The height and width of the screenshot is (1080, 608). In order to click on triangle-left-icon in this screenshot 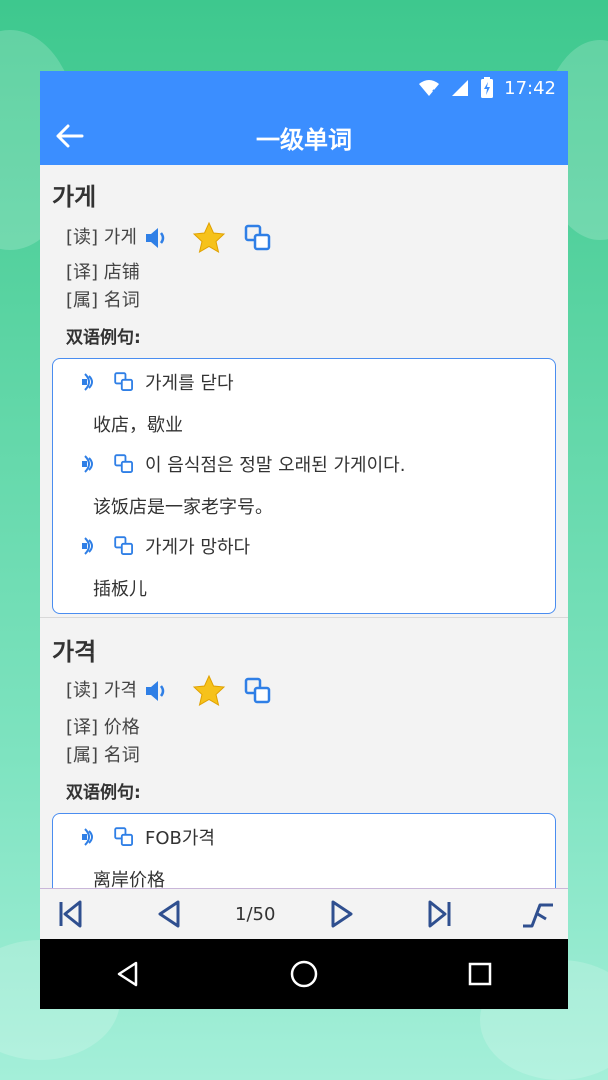, I will do `click(169, 914)`.